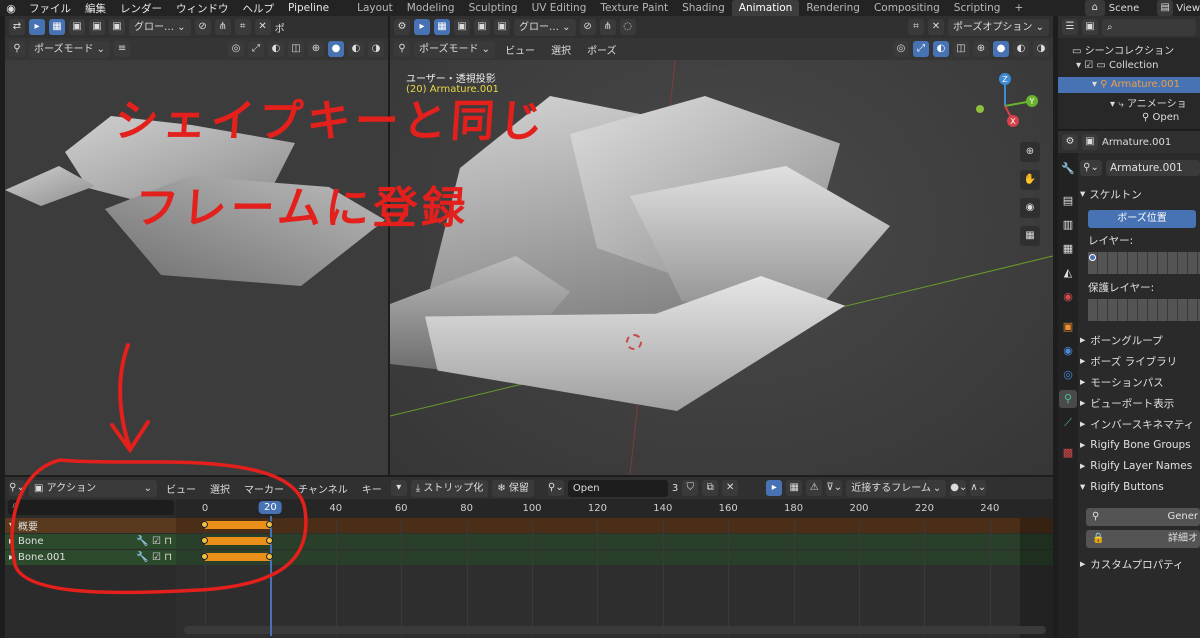 The width and height of the screenshot is (1200, 638). What do you see at coordinates (154, 541) in the screenshot?
I see `bone-channel-icons: 🔧 ☑ ⊓` at bounding box center [154, 541].